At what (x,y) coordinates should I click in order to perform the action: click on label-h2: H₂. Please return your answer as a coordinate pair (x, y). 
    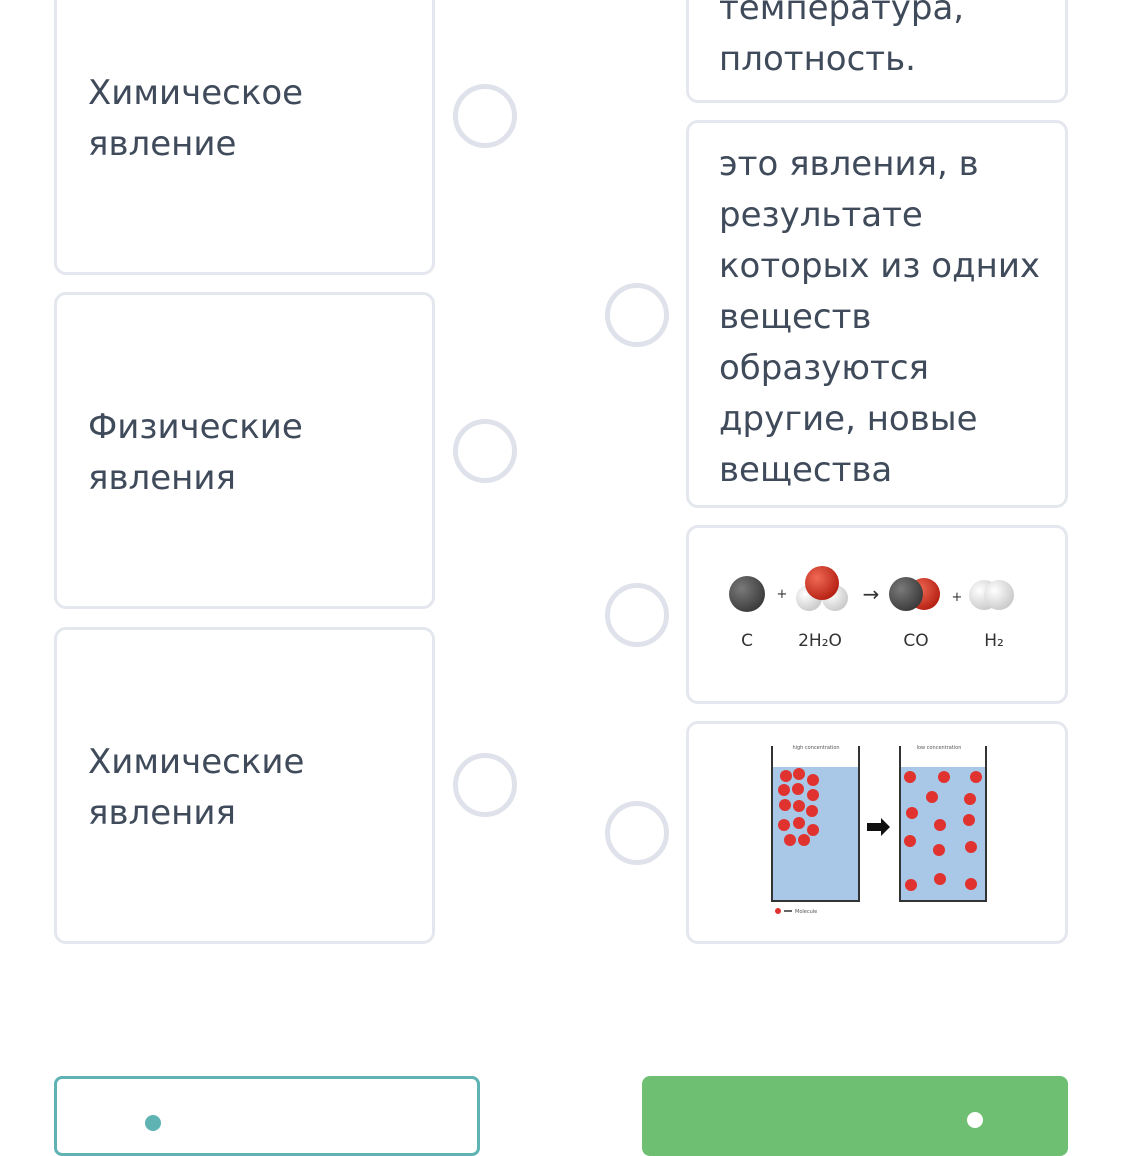
    Looking at the image, I should click on (994, 641).